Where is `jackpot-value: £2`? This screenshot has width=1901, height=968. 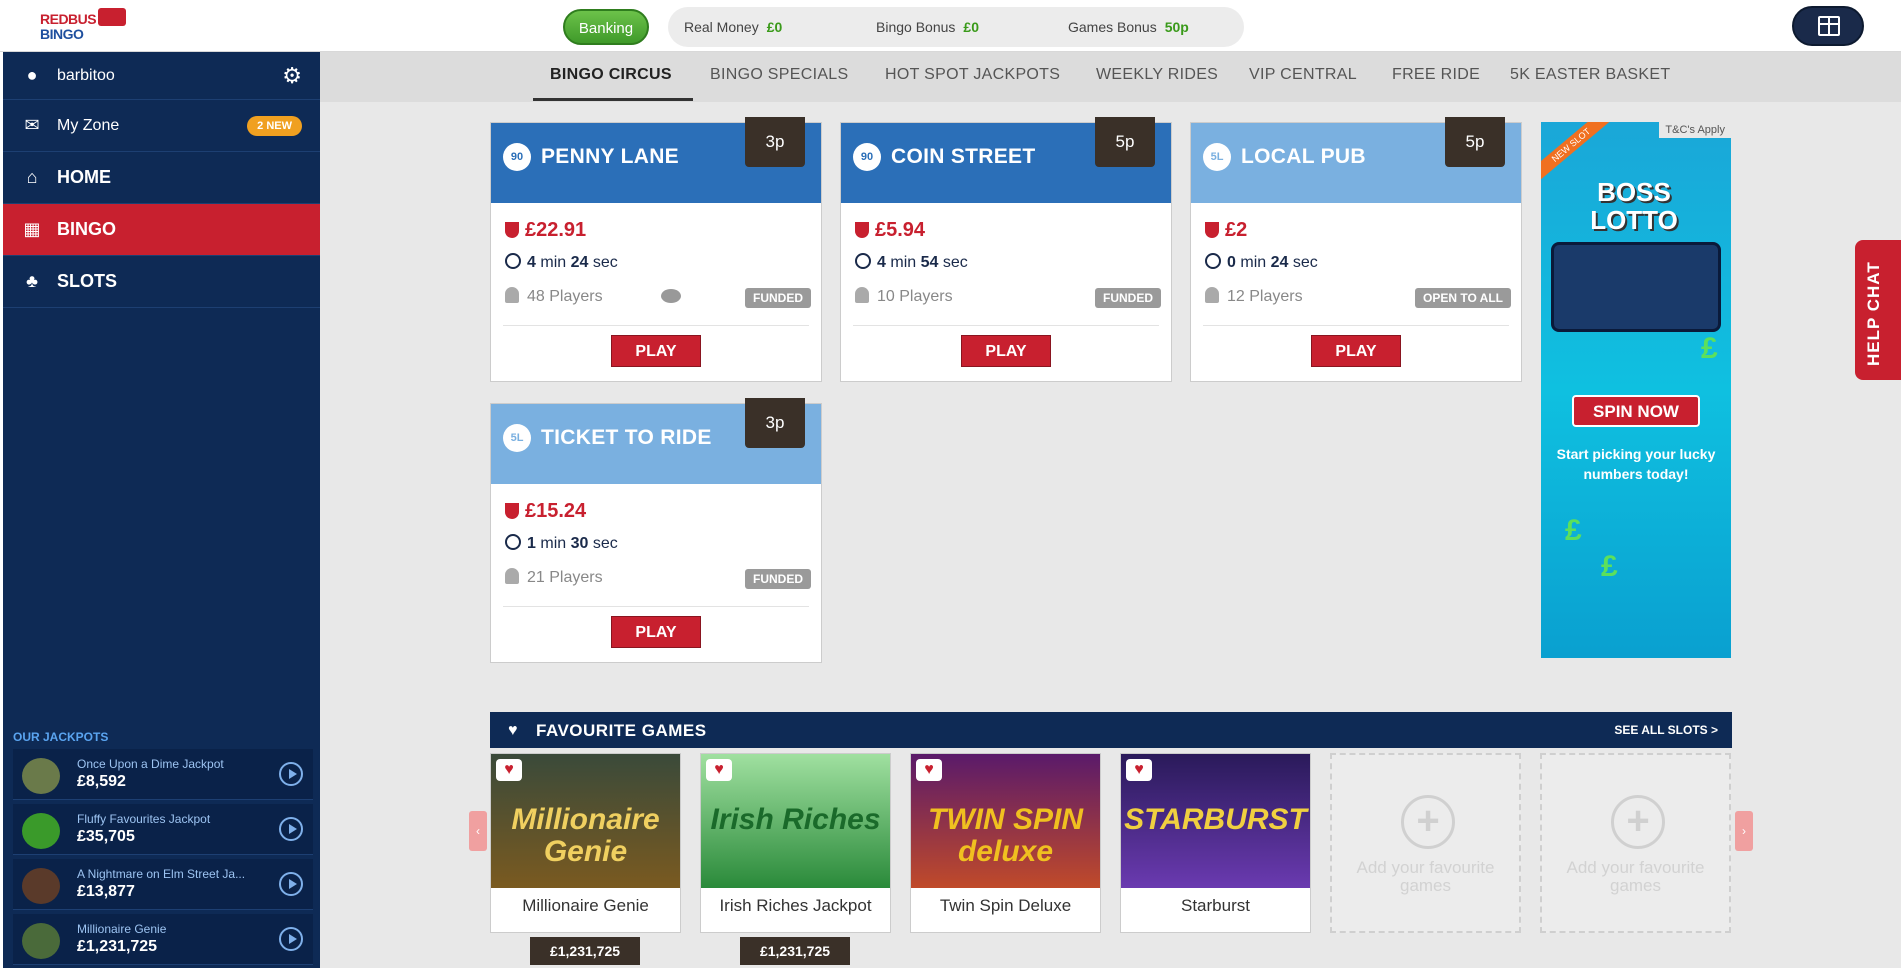 jackpot-value: £2 is located at coordinates (1236, 230).